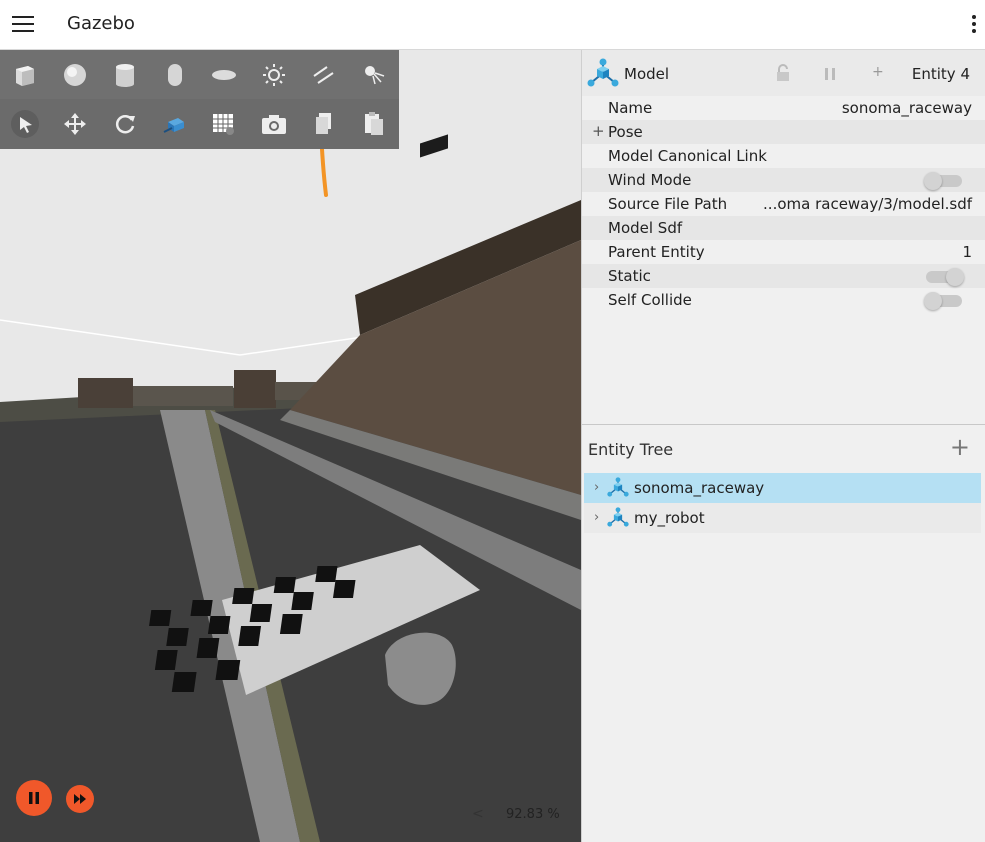  Describe the element at coordinates (960, 447) in the screenshot. I see `add-entity-button: +` at that location.